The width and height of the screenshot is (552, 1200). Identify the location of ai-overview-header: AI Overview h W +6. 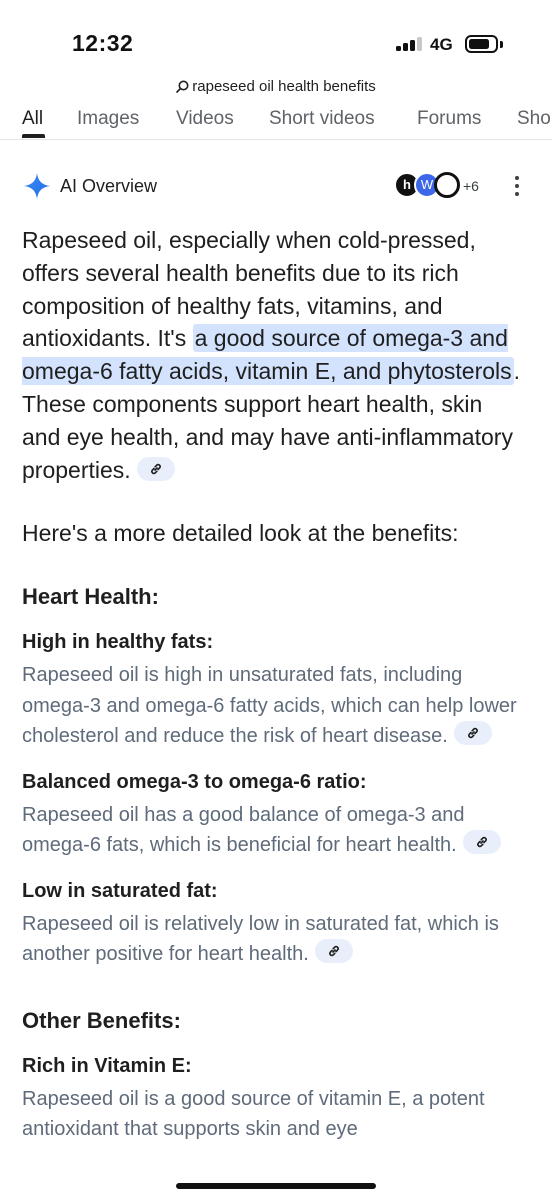
(276, 186).